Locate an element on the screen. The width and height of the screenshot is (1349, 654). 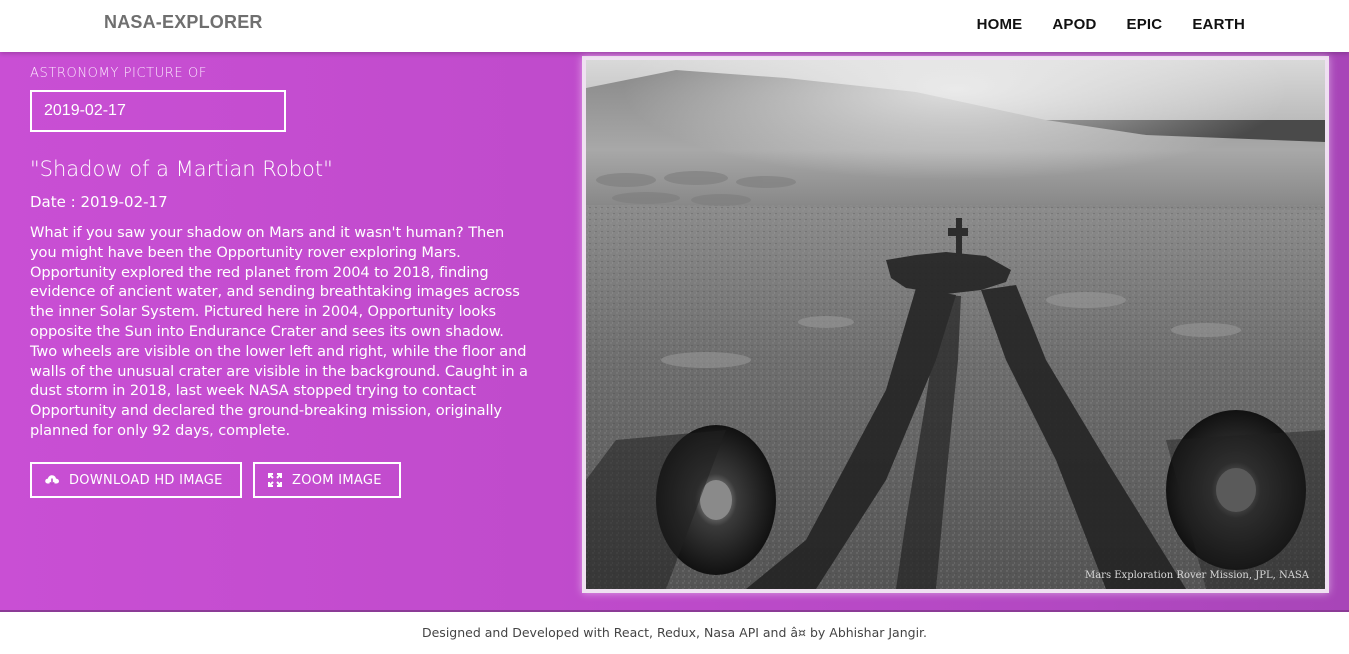
brand-logo: NASA-EXPLORER is located at coordinates (183, 22).